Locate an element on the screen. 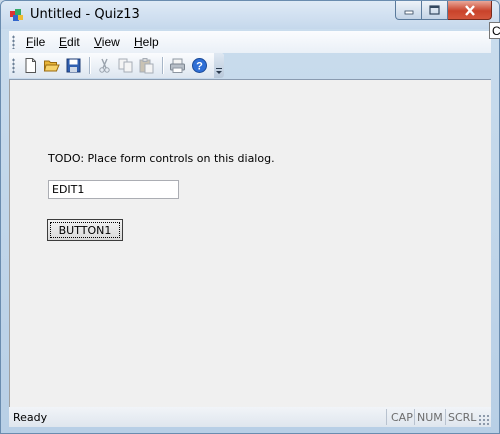 The width and height of the screenshot is (500, 434). num-lock-indicator: NUM is located at coordinates (430, 417).